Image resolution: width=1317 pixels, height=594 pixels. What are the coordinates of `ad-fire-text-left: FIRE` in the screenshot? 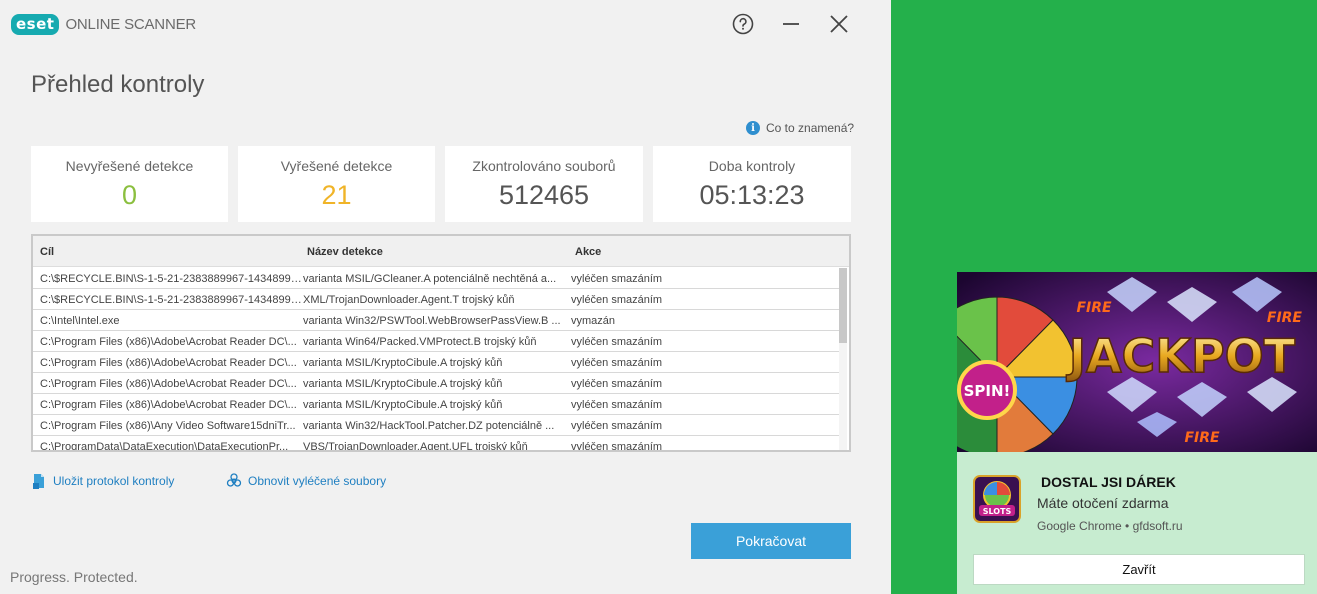 It's located at (1094, 308).